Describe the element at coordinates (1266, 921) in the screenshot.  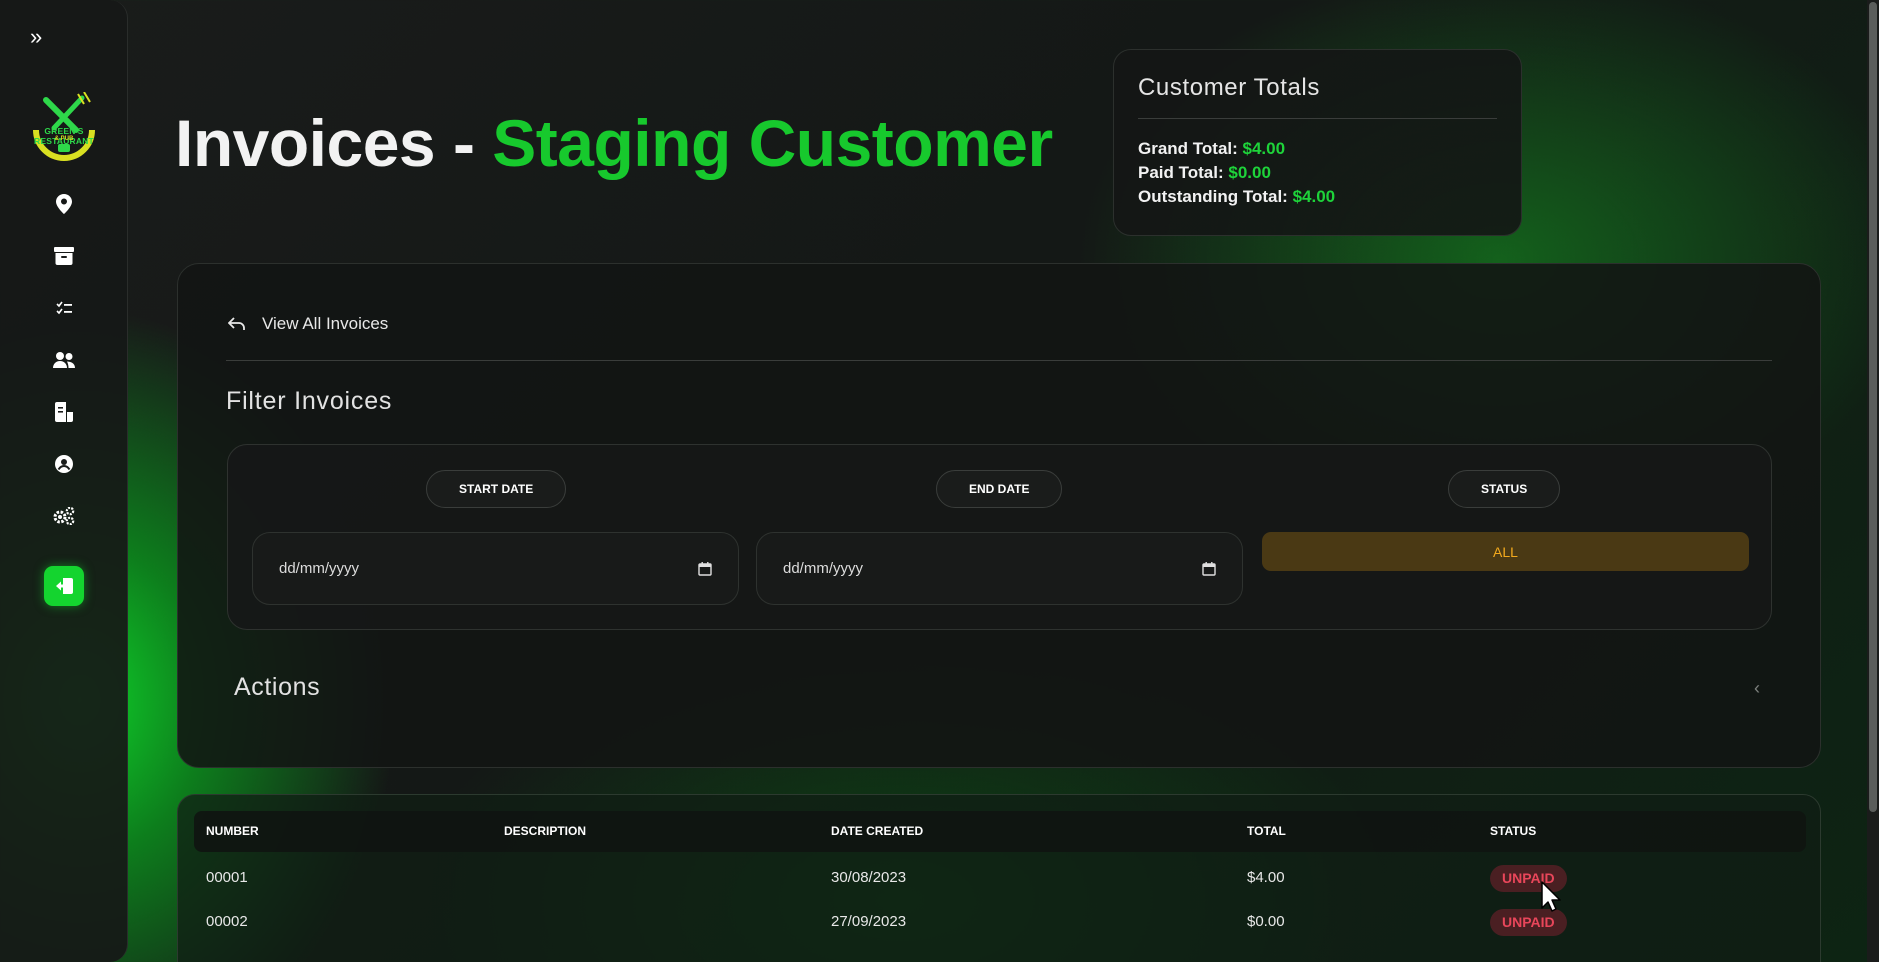
I see `invoice-total: $0.00` at that location.